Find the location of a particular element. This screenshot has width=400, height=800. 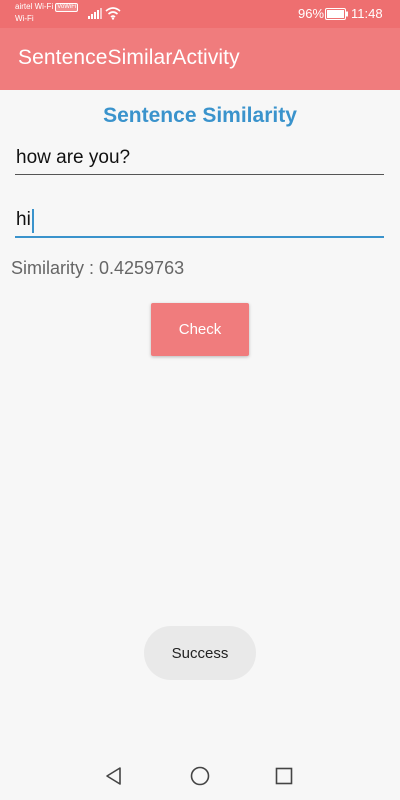

navigation-bar is located at coordinates (200, 776).